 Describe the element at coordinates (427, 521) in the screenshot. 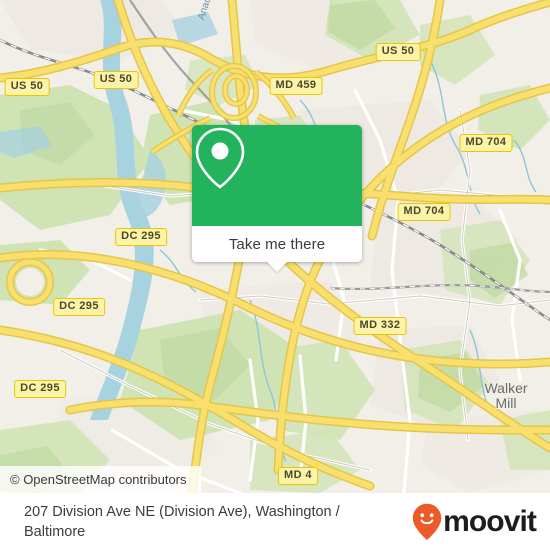

I see `moovit-smiling-pin-icon` at that location.